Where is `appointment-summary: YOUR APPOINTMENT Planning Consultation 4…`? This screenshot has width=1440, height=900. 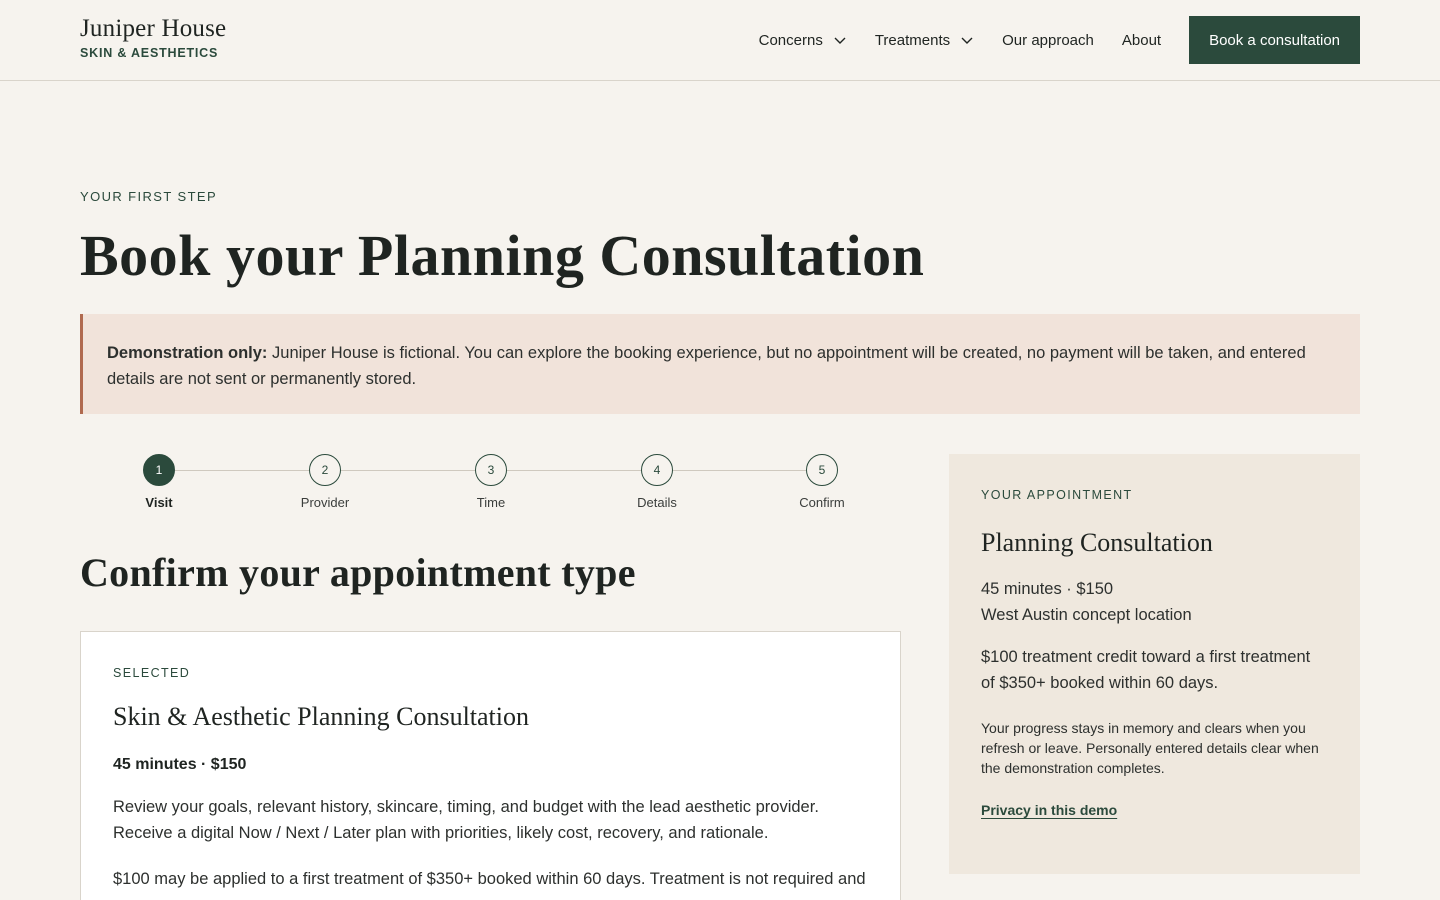
appointment-summary: YOUR APPOINTMENT Planning Consultation 4… is located at coordinates (1154, 664).